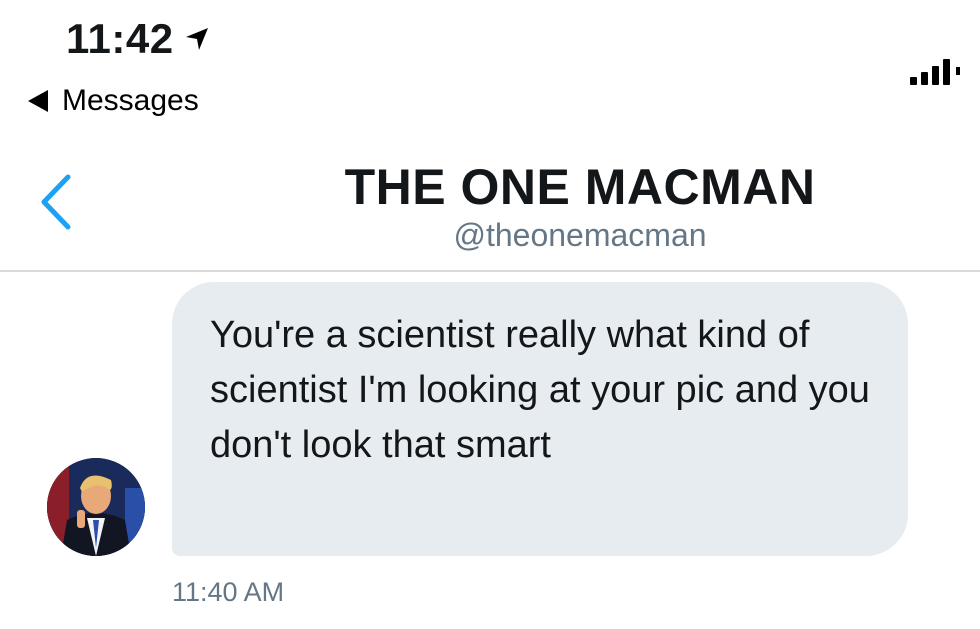 This screenshot has height=629, width=980. I want to click on conversation-handle: @theonemacman, so click(580, 235).